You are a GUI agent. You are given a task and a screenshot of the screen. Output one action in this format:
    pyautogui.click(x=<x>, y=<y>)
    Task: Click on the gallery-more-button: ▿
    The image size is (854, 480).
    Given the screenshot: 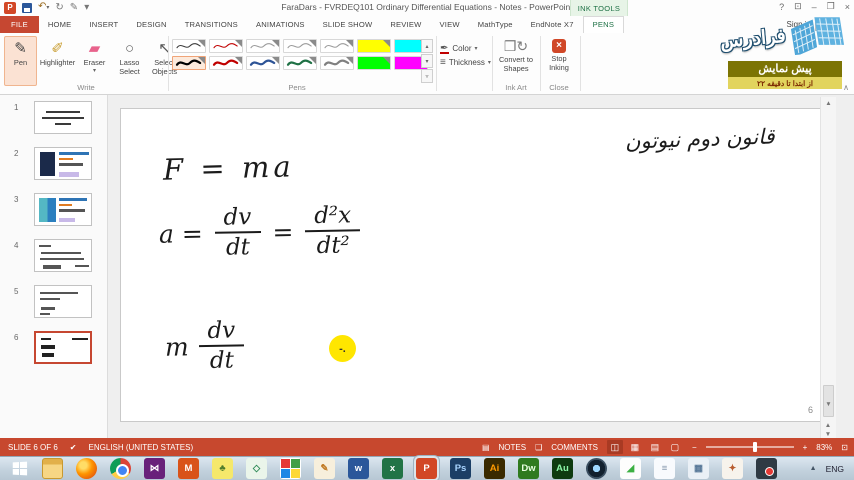 What is the action you would take?
    pyautogui.click(x=427, y=76)
    